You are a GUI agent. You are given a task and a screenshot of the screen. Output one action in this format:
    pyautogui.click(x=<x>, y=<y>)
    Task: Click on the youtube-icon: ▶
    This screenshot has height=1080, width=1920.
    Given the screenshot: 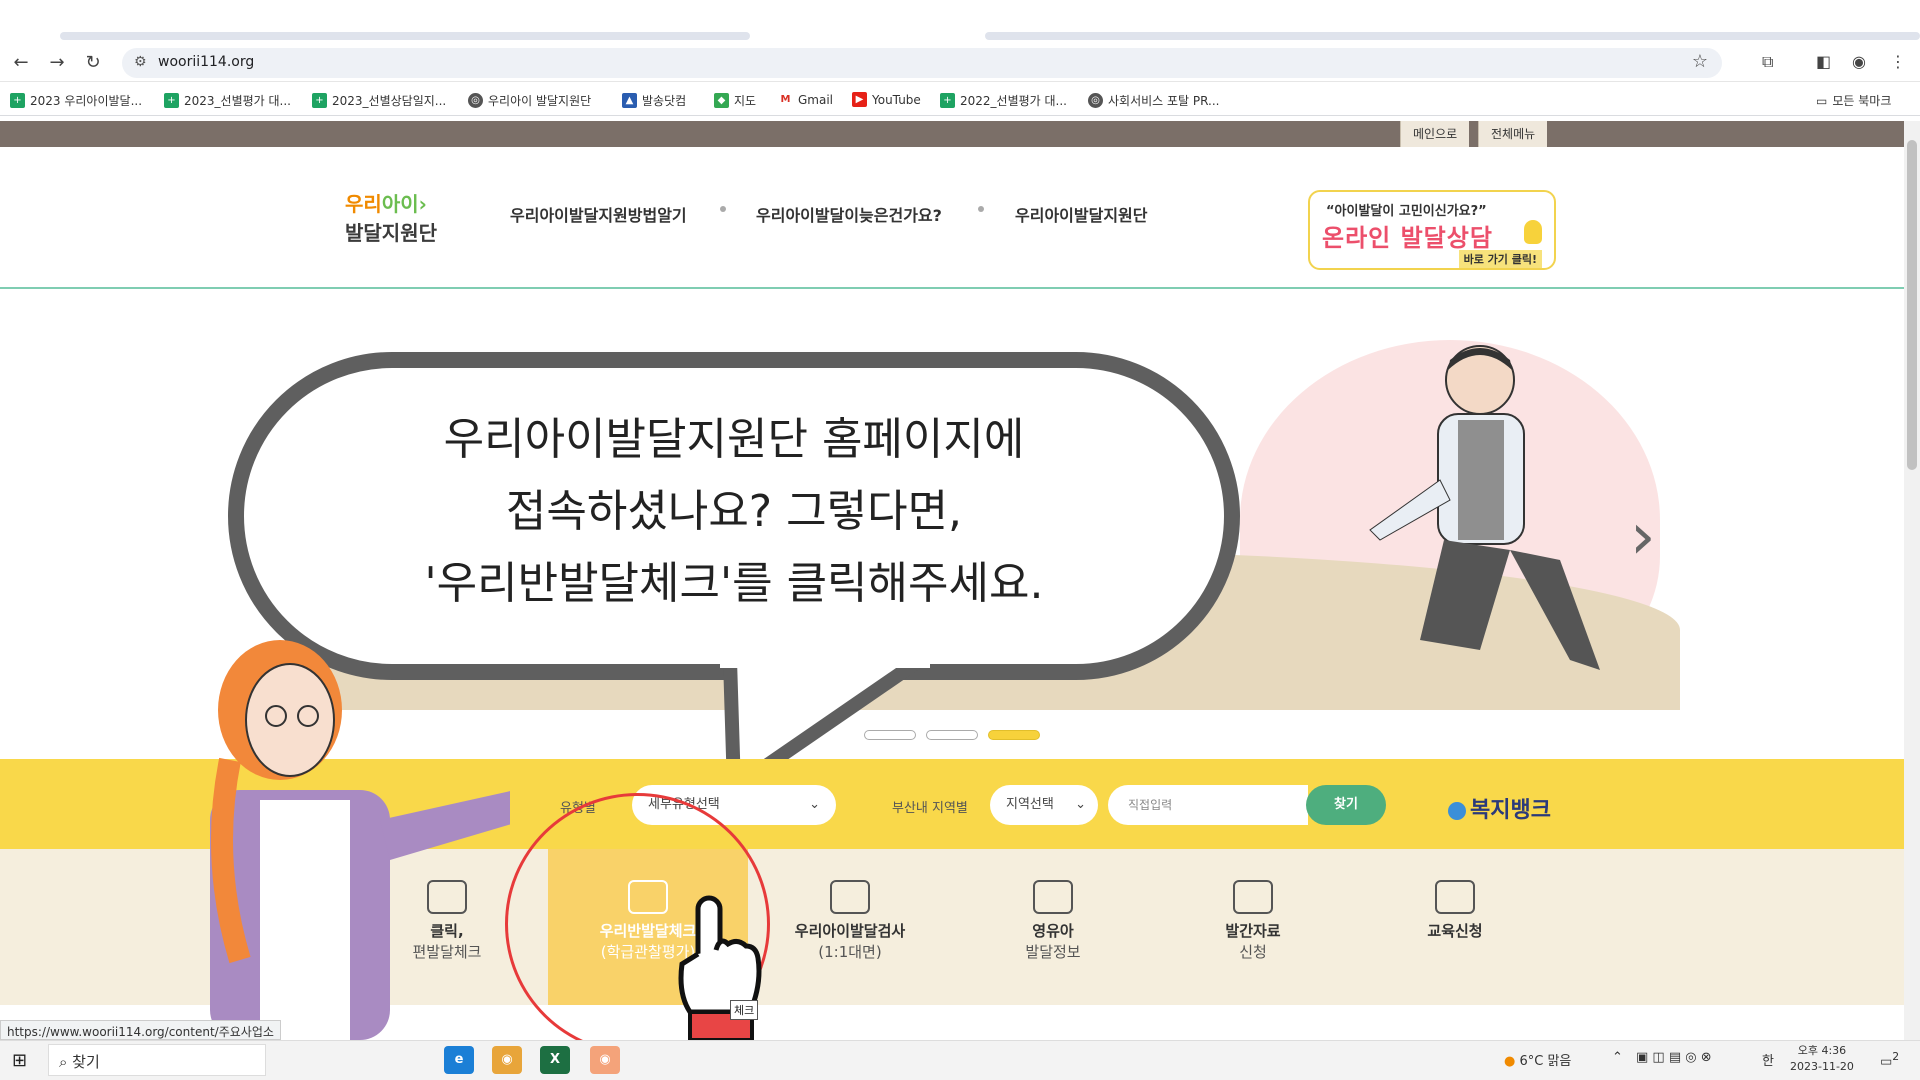 What is the action you would take?
    pyautogui.click(x=859, y=99)
    